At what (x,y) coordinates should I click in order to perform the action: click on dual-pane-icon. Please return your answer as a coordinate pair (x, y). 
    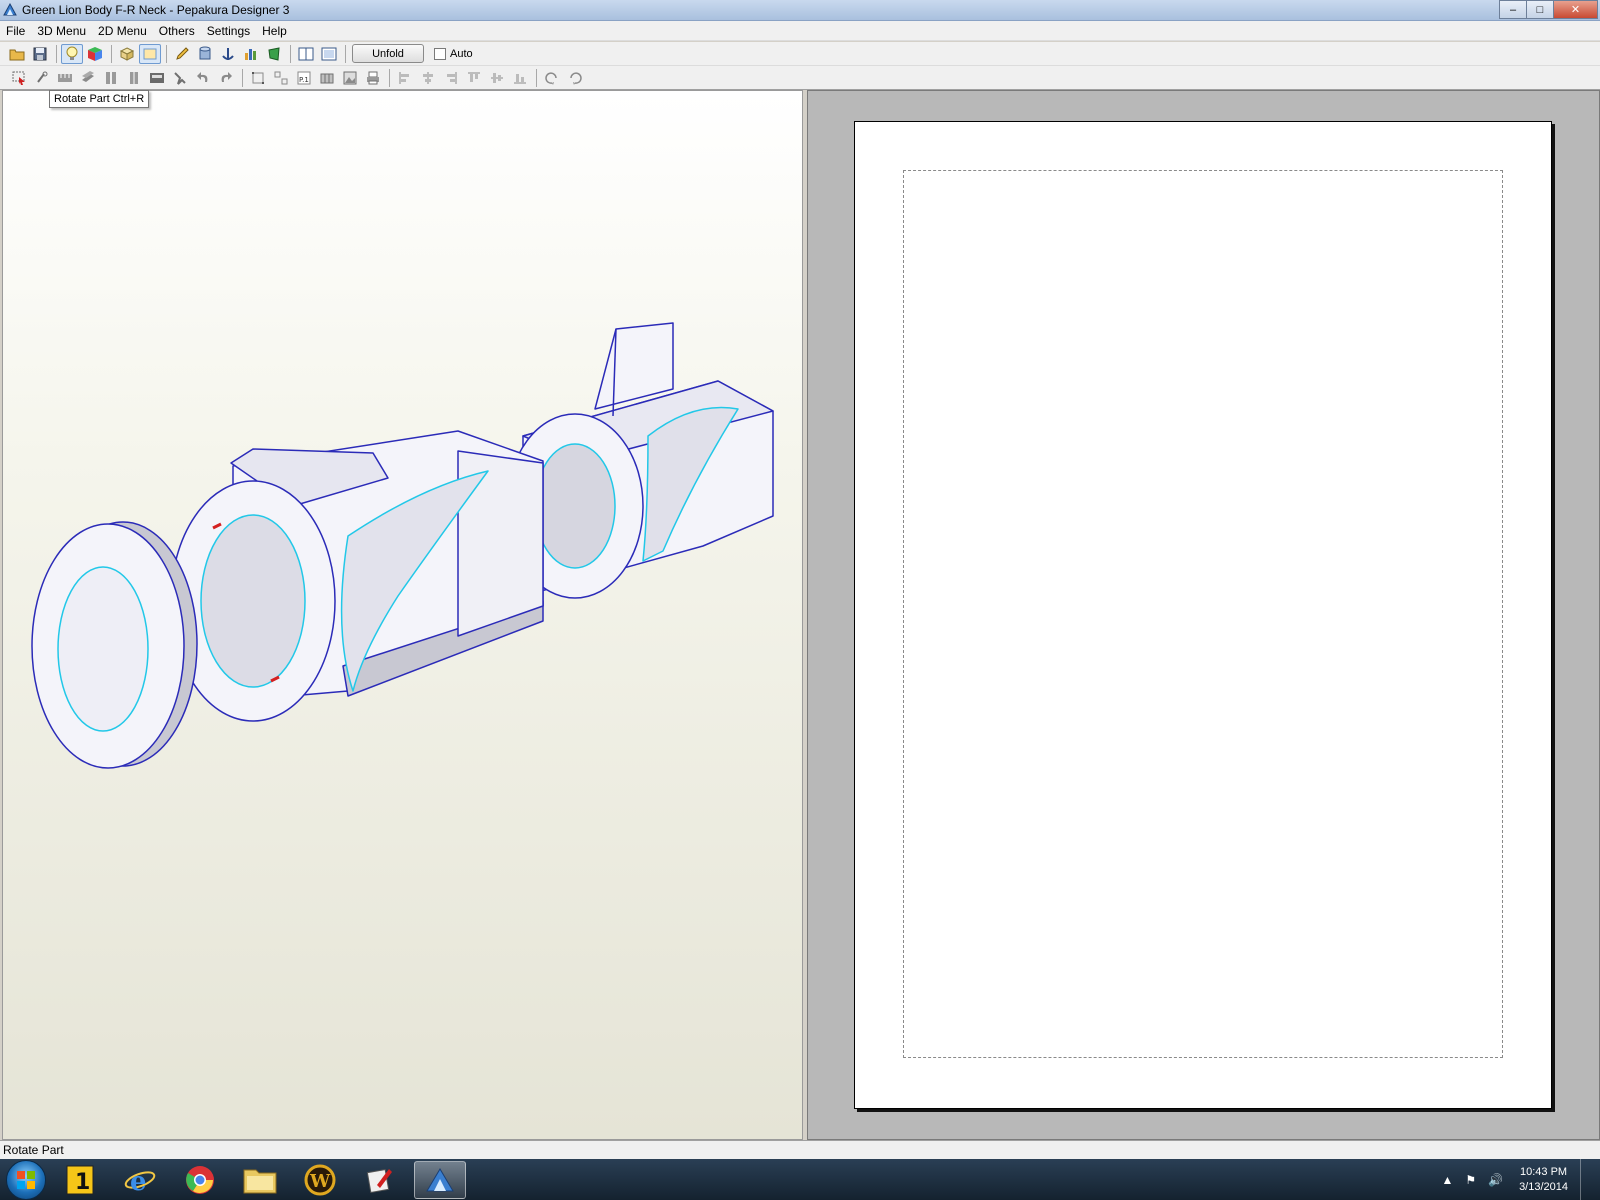
    Looking at the image, I should click on (329, 54).